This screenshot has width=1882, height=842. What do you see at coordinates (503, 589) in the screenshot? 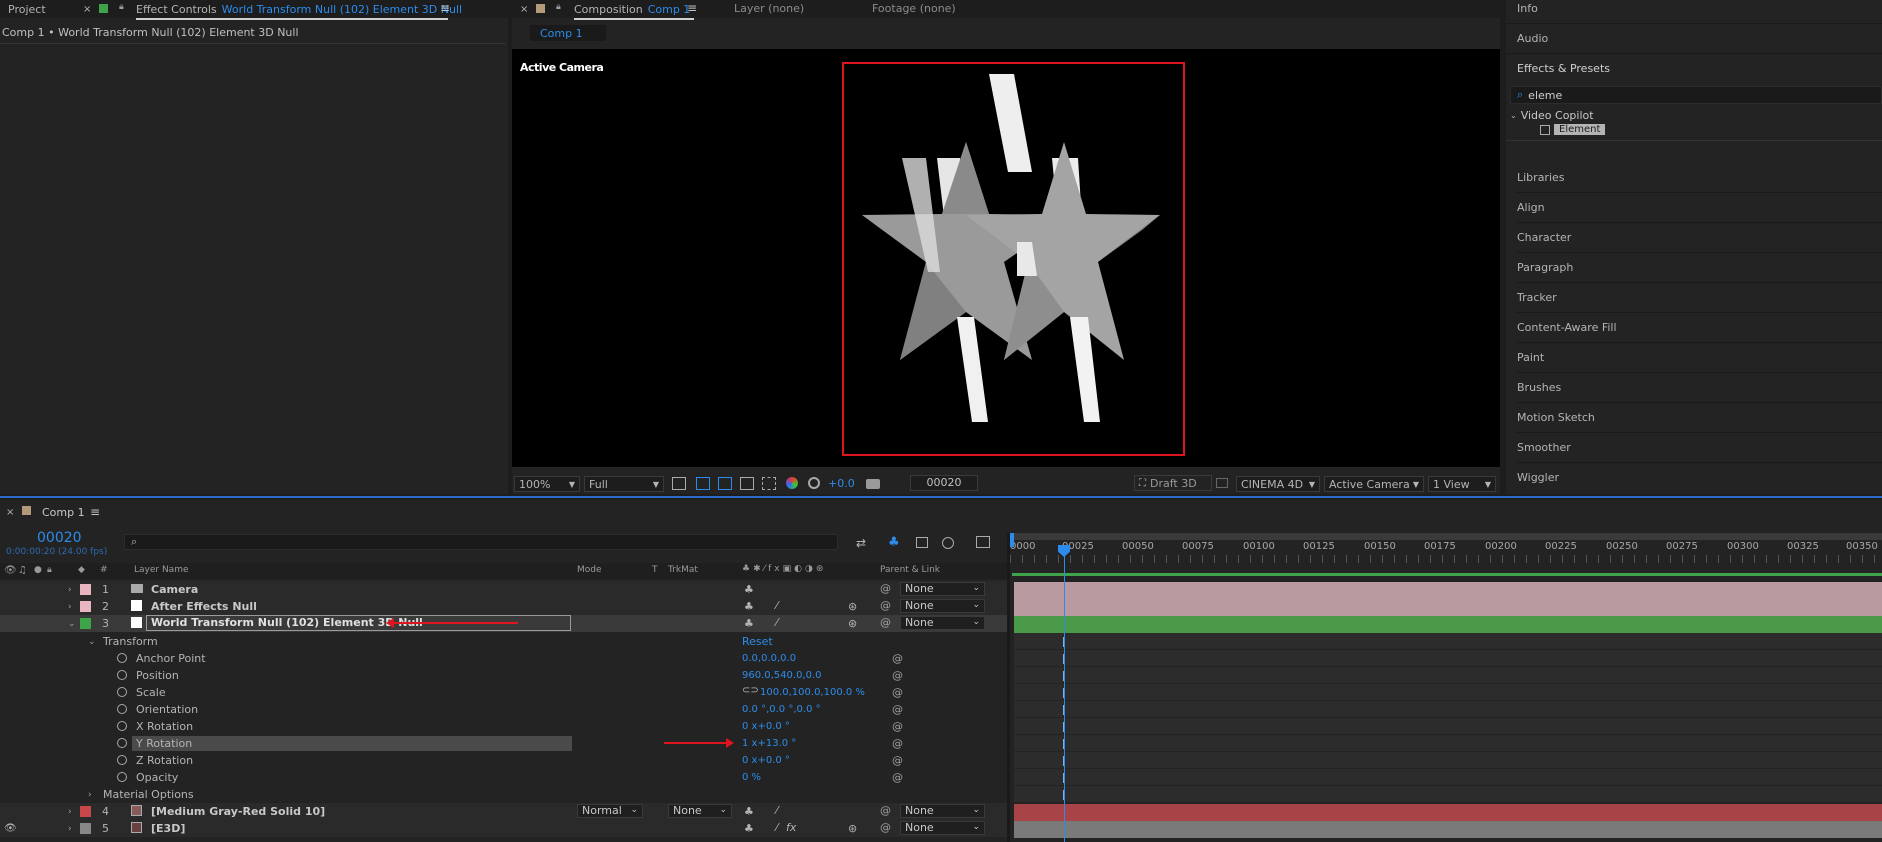
I see `layer-row: › 1 Camera ♣ @ None ⌄` at bounding box center [503, 589].